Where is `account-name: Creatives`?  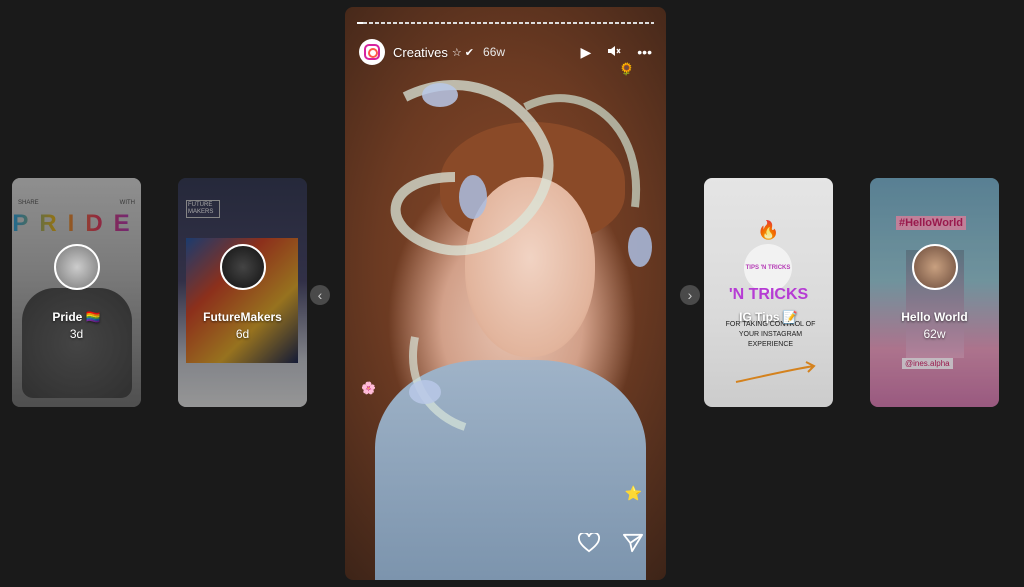
account-name: Creatives is located at coordinates (420, 52).